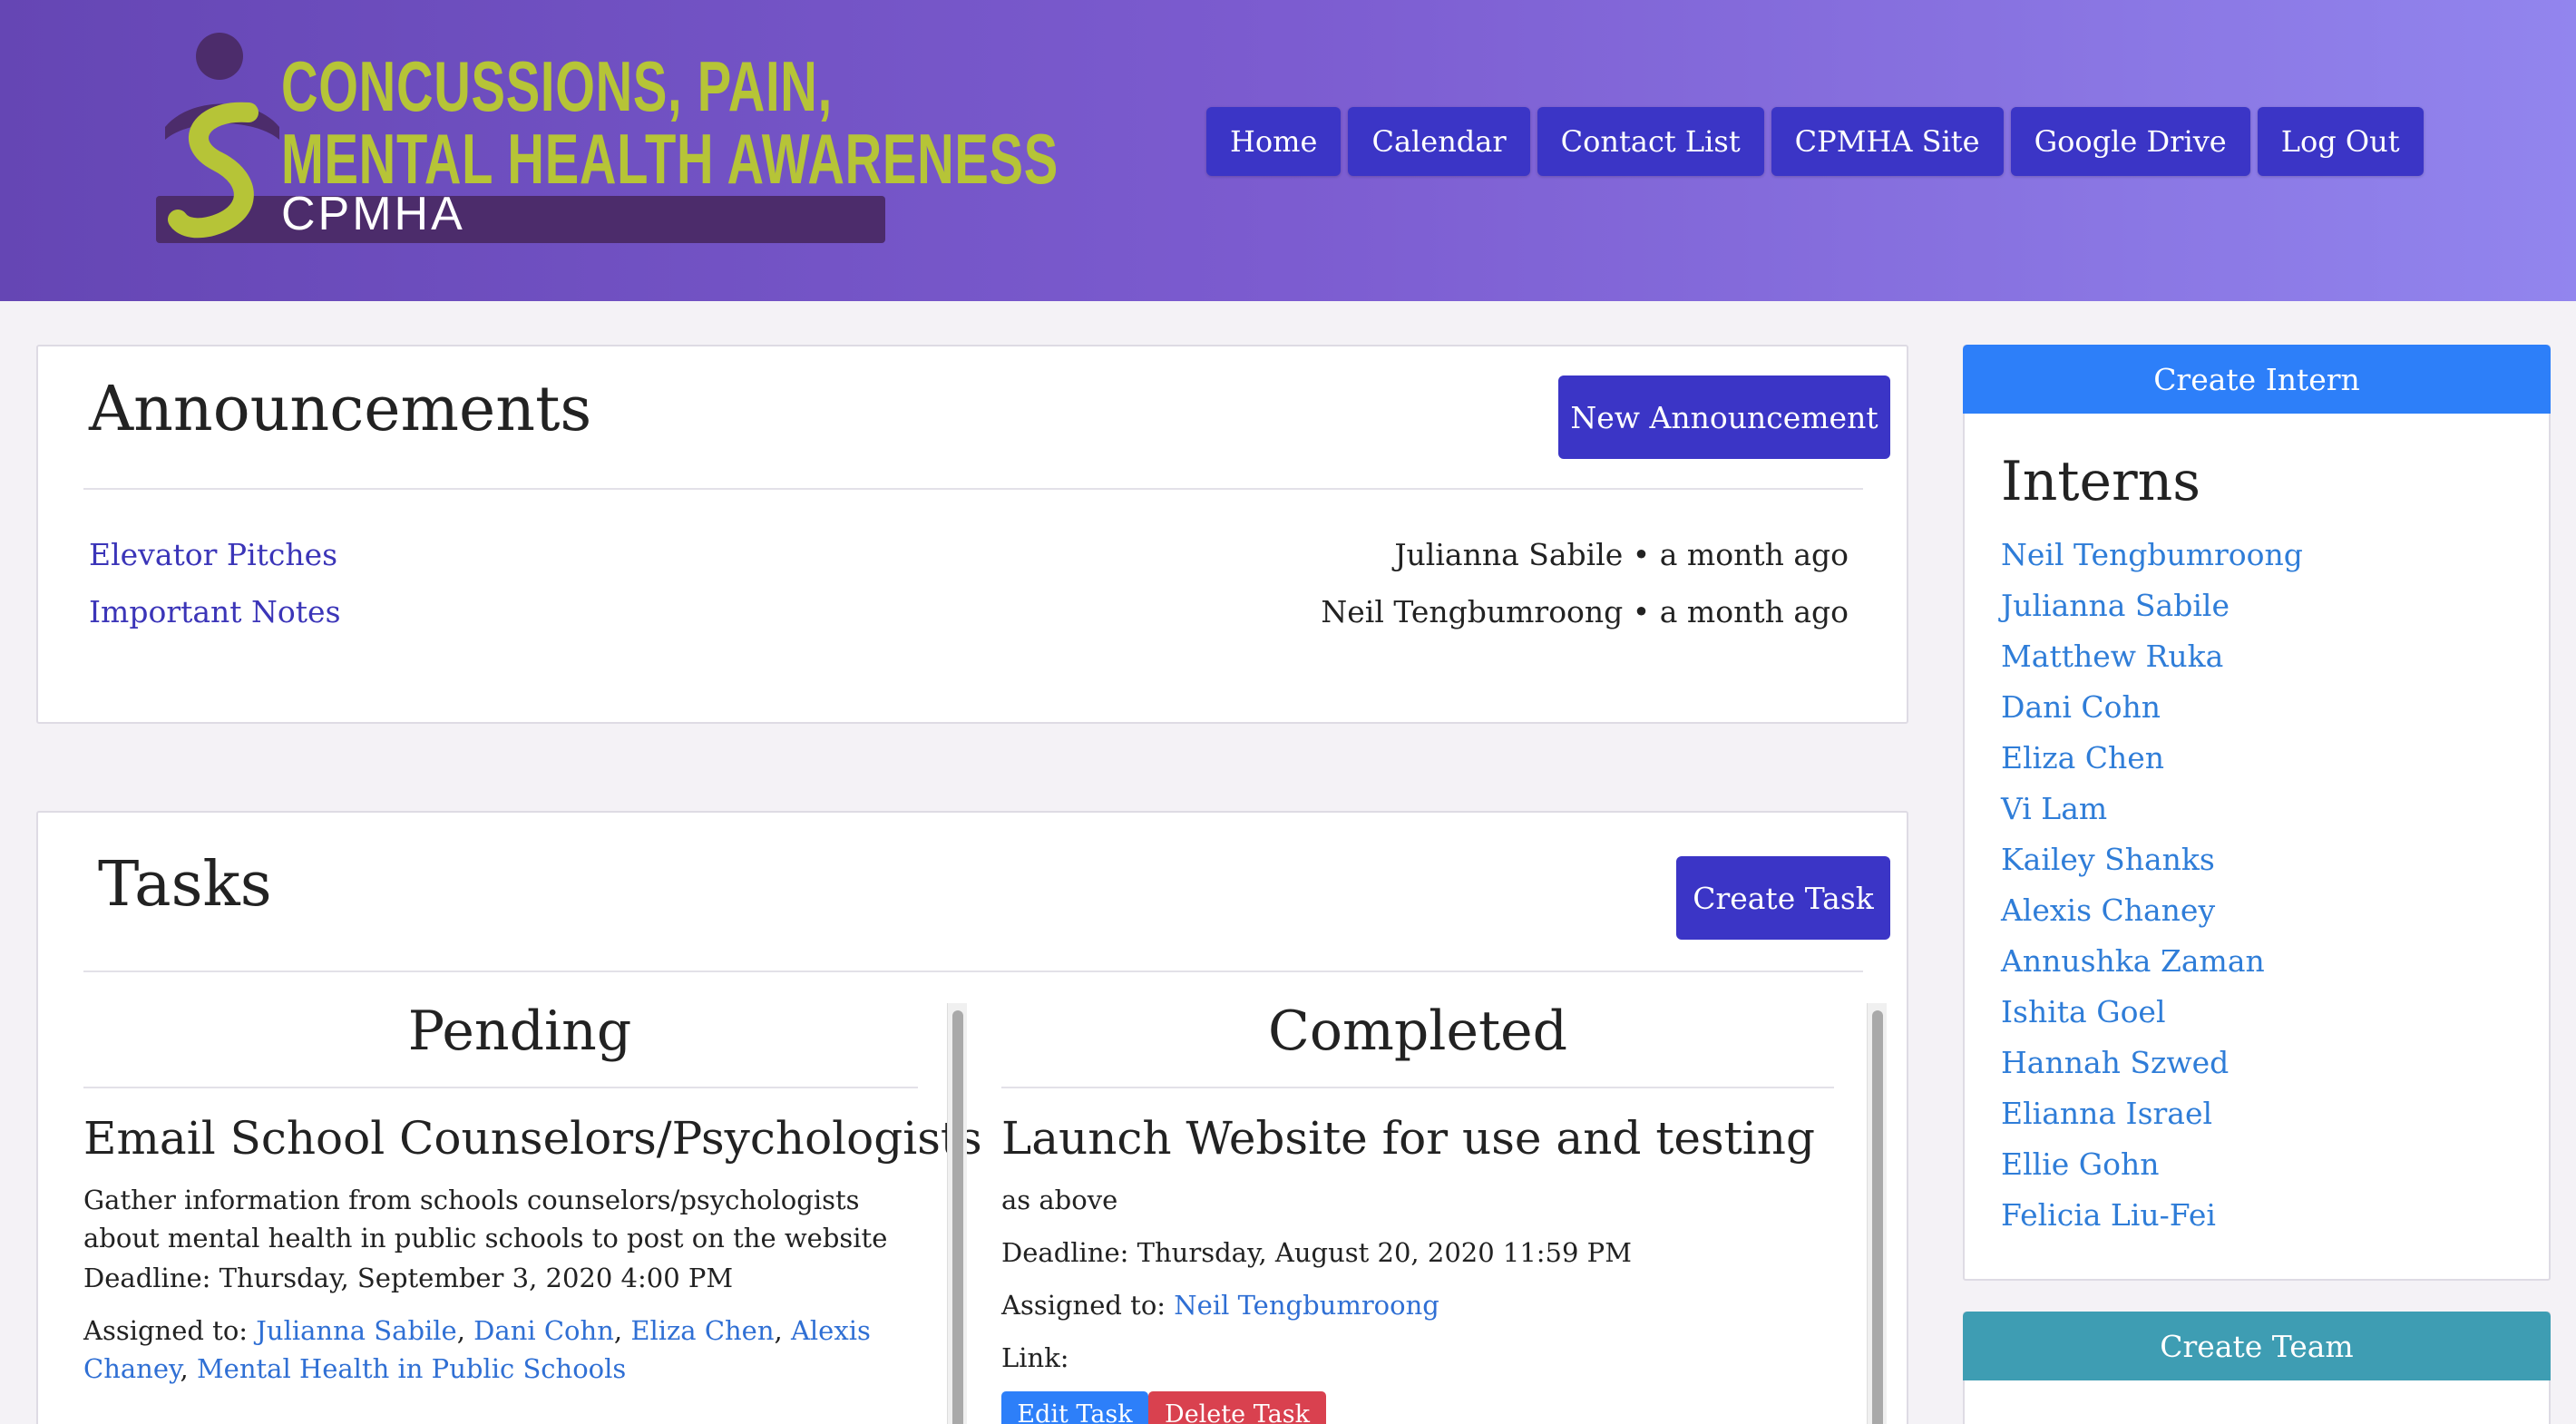  What do you see at coordinates (2264, 859) in the screenshot?
I see `intern-link: Kailey Shanks` at bounding box center [2264, 859].